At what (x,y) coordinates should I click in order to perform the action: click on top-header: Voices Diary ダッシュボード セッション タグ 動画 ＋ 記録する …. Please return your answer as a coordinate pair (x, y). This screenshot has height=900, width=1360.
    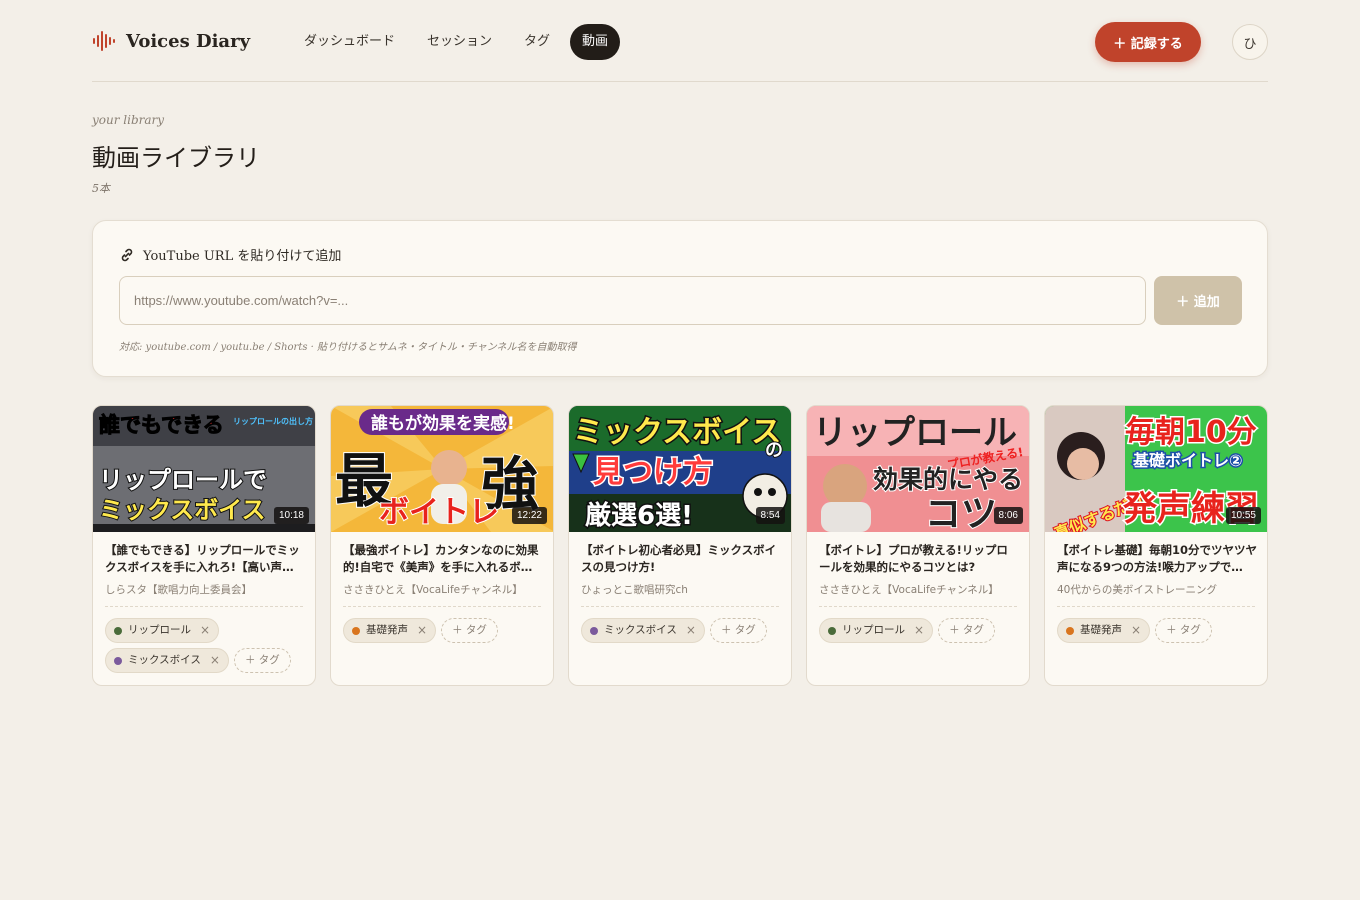
    Looking at the image, I should click on (680, 51).